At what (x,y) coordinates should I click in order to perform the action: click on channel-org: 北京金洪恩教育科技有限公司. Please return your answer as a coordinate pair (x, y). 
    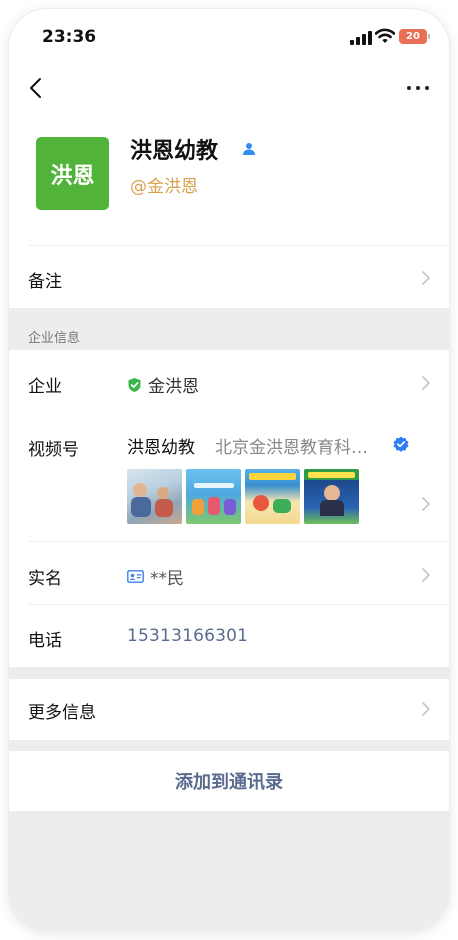
    Looking at the image, I should click on (299, 448).